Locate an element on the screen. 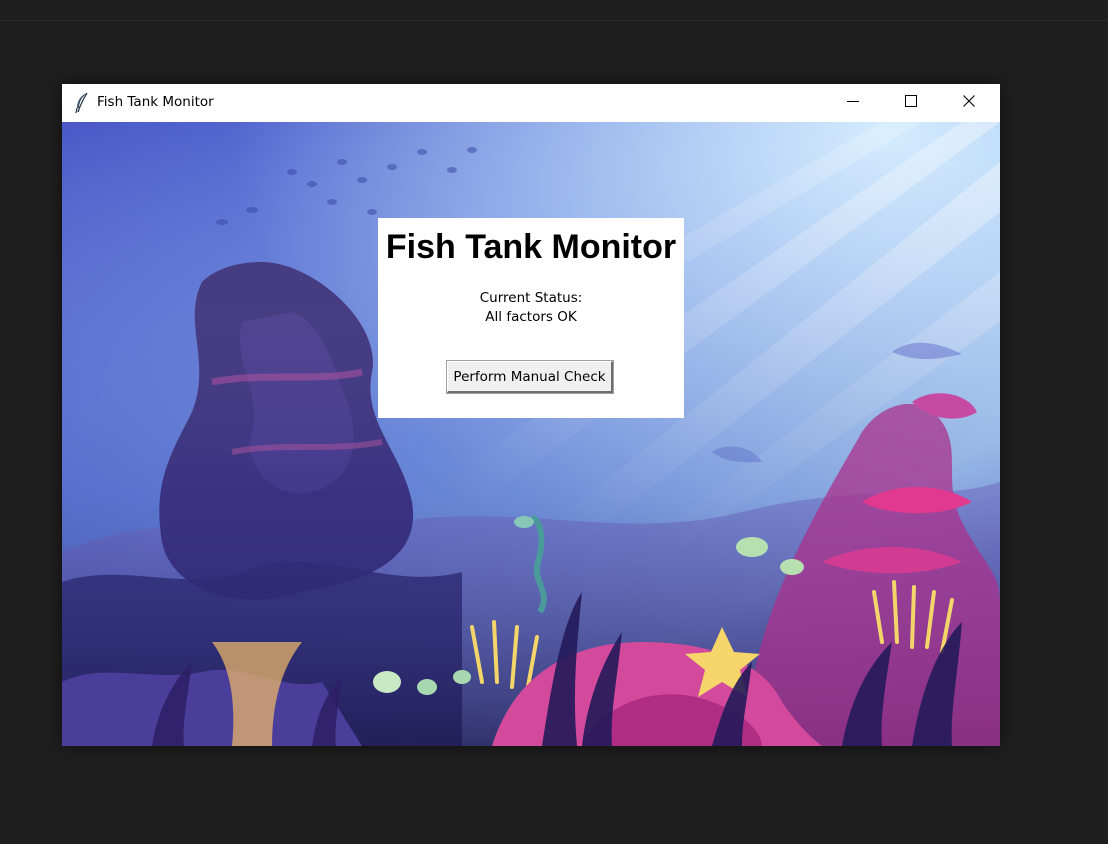 The width and height of the screenshot is (1108, 844). feather-icon is located at coordinates (82, 103).